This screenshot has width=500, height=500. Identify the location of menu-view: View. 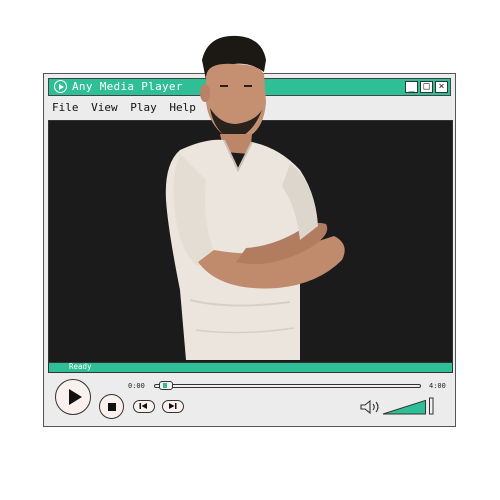
(104, 107).